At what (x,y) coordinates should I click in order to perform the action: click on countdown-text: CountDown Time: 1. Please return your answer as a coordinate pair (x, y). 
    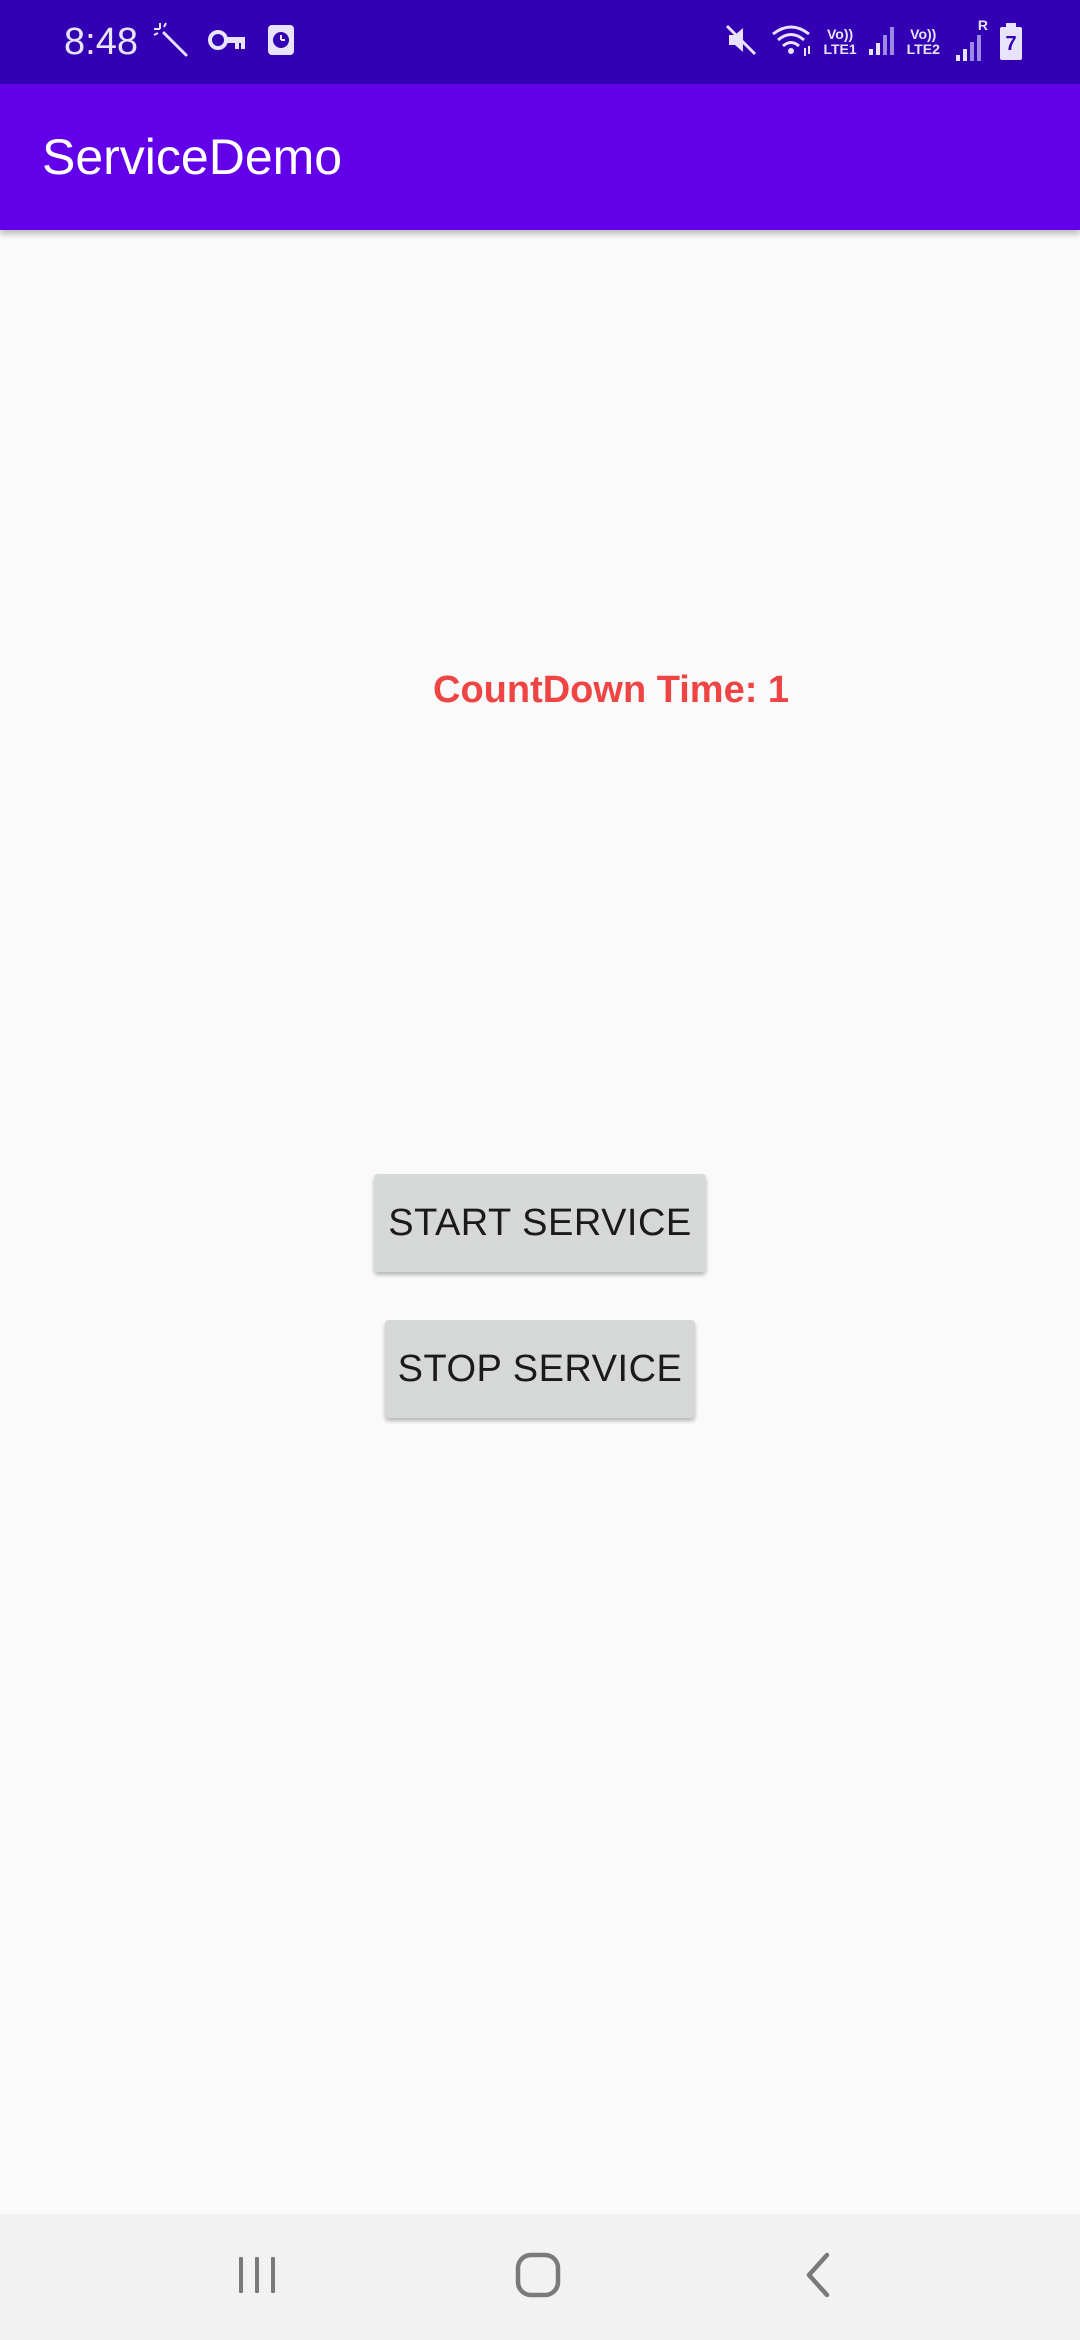
    Looking at the image, I should click on (611, 690).